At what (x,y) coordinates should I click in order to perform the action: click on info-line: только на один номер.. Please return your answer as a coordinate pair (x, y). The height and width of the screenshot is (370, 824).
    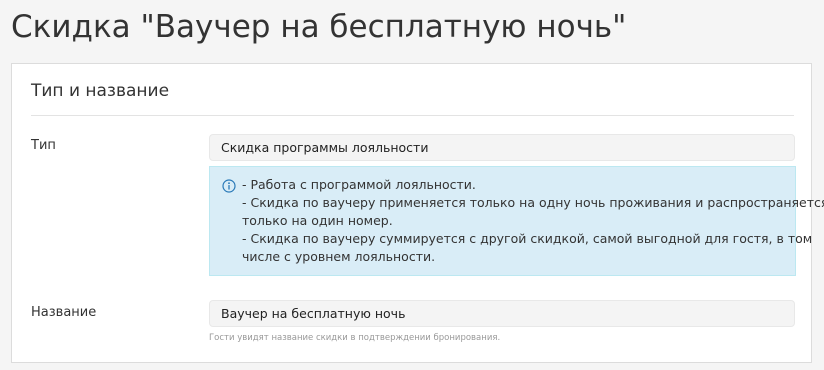
    Looking at the image, I should click on (317, 220).